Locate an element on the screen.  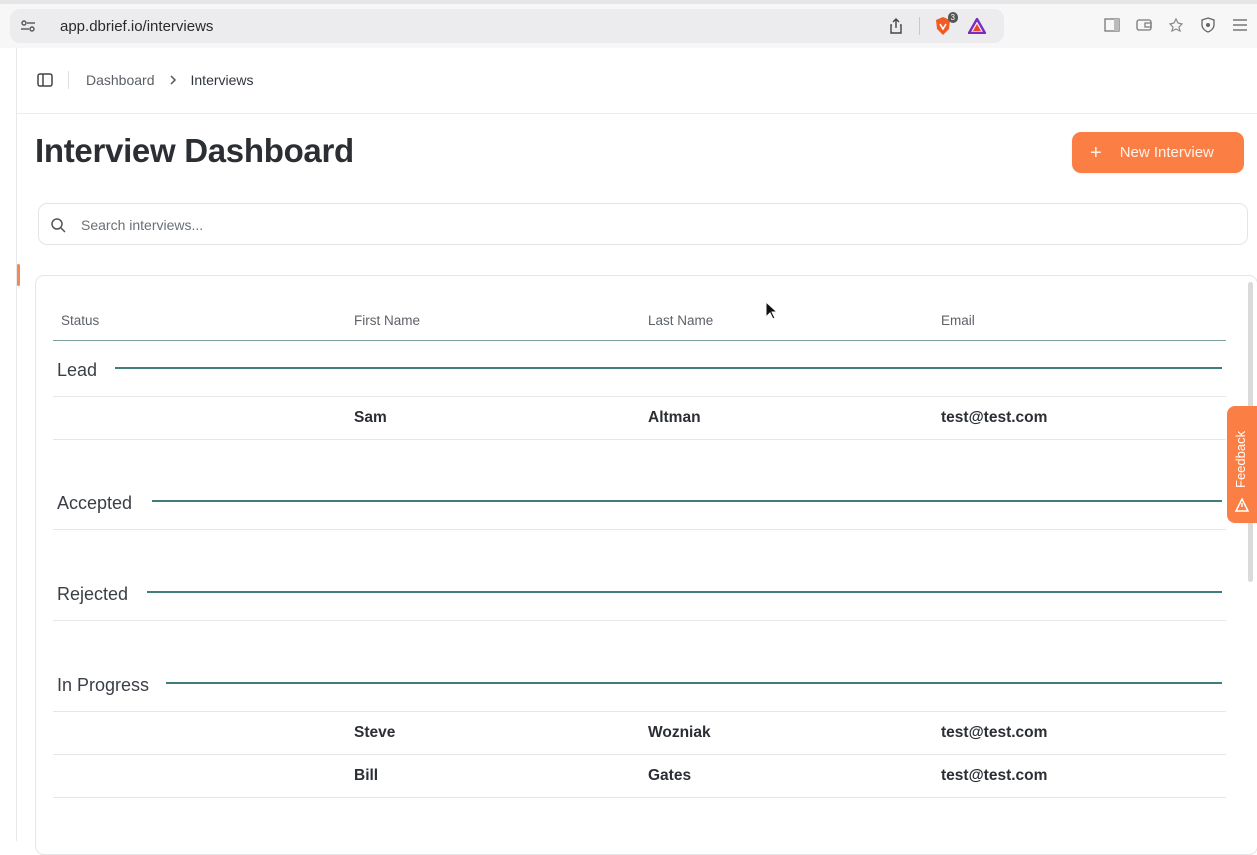
group-header-accepted: Accepted is located at coordinates (639, 501).